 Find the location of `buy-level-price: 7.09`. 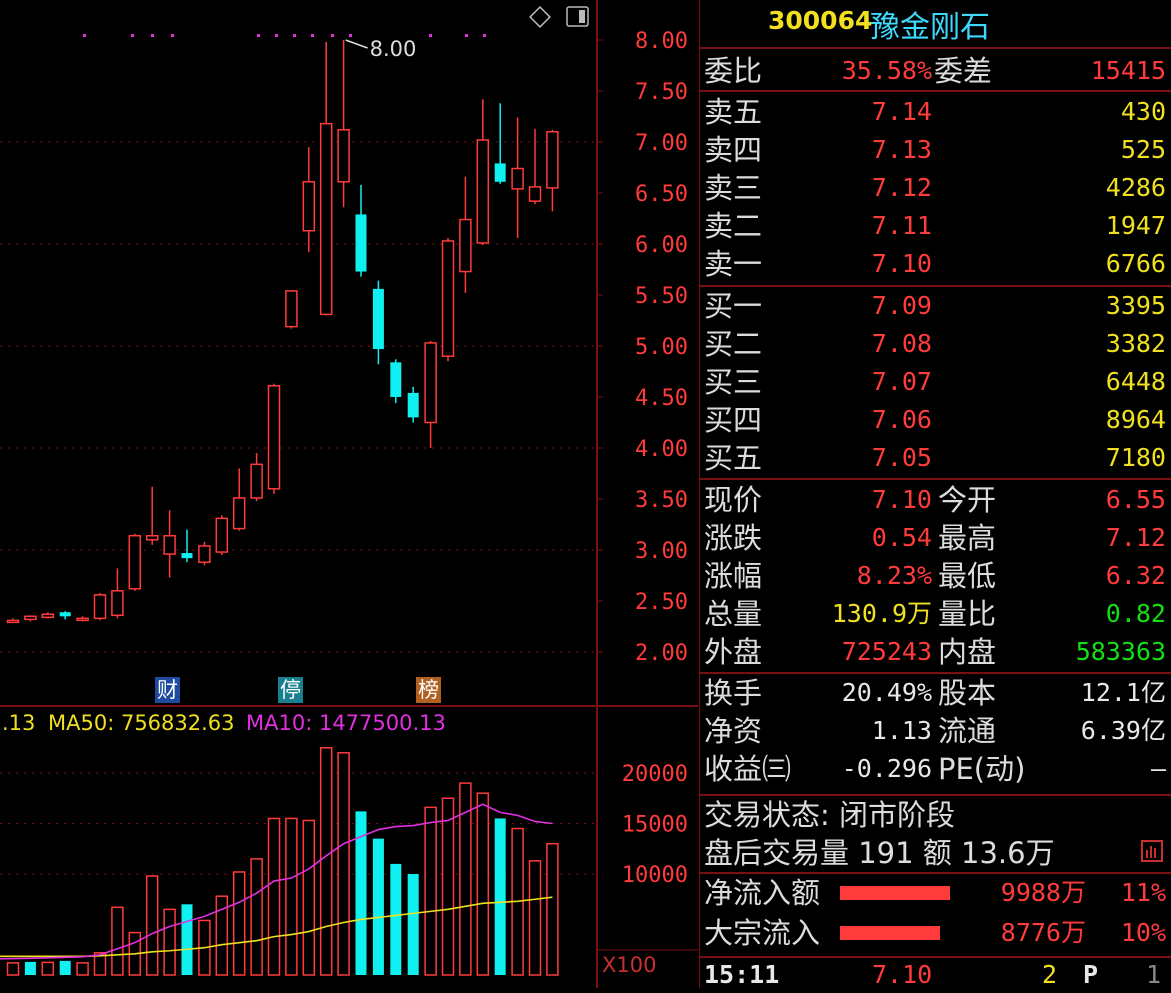

buy-level-price: 7.09 is located at coordinates (901, 305).